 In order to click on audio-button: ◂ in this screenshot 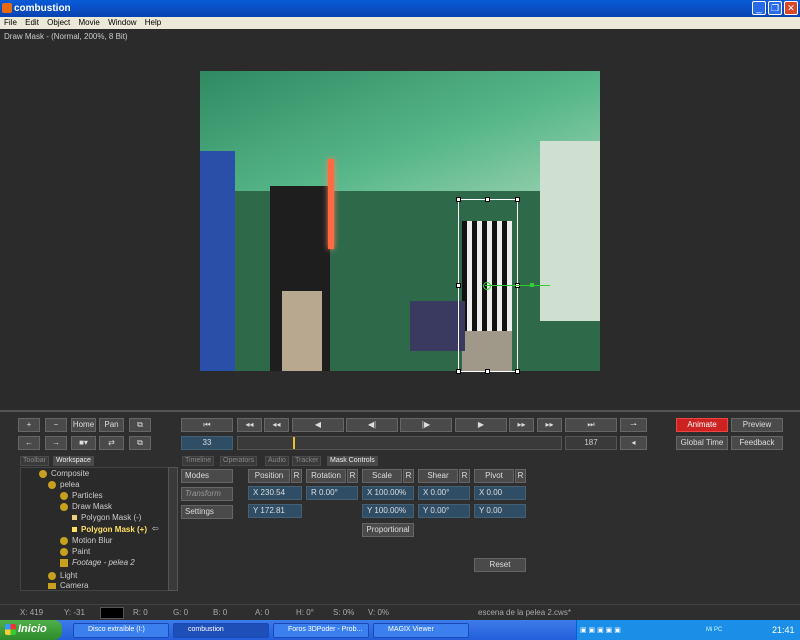, I will do `click(633, 443)`.